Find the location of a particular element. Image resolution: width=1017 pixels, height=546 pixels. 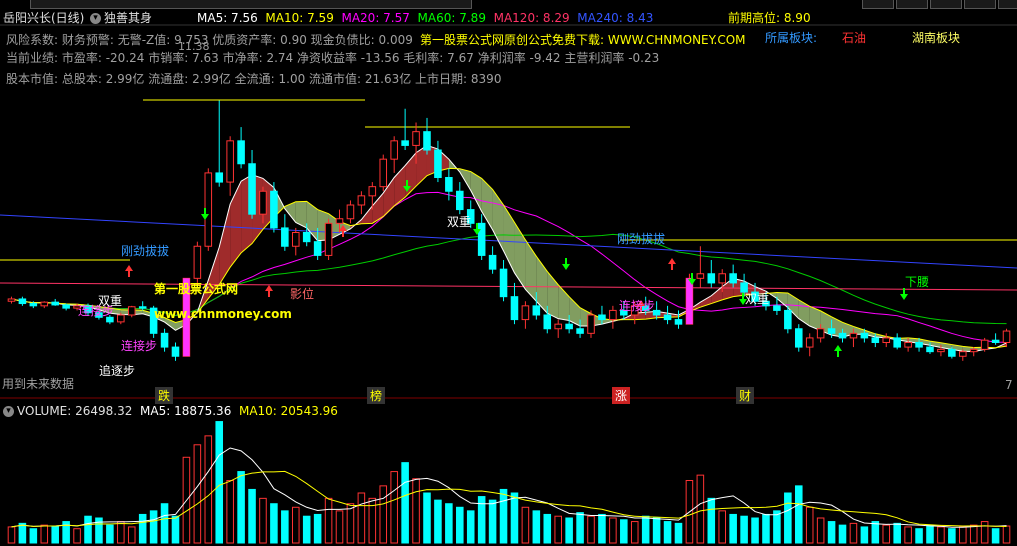

volume-ma10: MA10: 20543.96 is located at coordinates (288, 411).